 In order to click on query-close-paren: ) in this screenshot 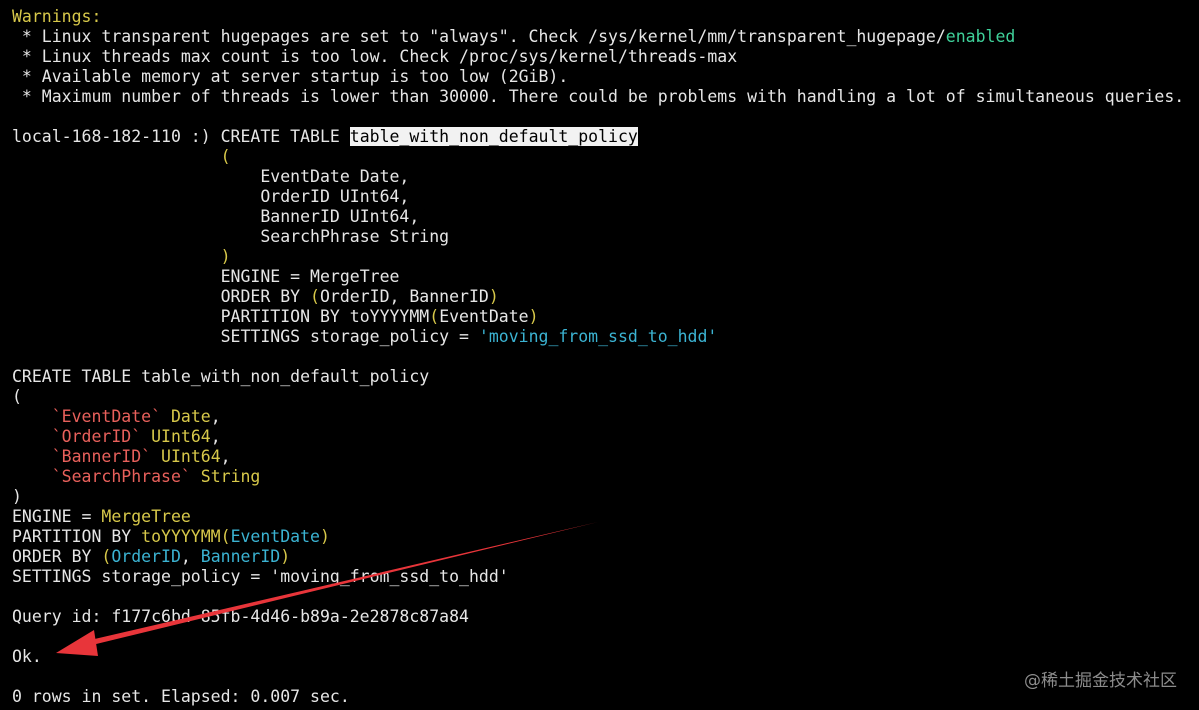, I will do `click(225, 256)`.